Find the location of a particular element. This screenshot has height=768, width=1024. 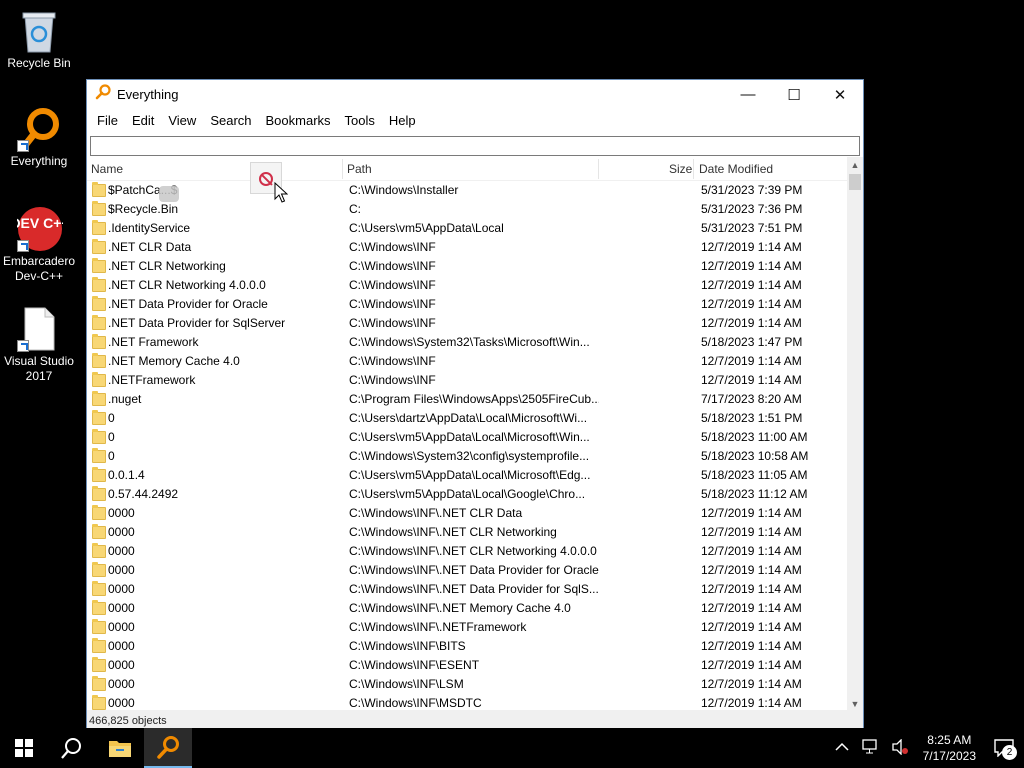

volume-muted-icon is located at coordinates (900, 747).